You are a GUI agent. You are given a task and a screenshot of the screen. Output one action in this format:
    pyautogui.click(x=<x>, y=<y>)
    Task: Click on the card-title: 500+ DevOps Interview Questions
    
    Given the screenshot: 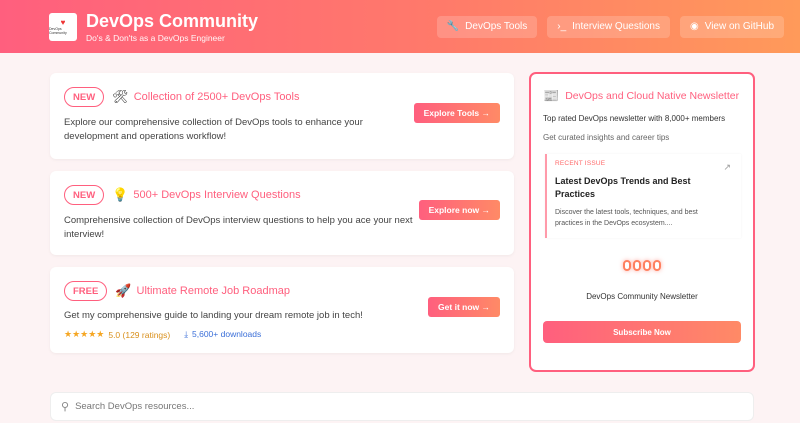 What is the action you would take?
    pyautogui.click(x=217, y=195)
    